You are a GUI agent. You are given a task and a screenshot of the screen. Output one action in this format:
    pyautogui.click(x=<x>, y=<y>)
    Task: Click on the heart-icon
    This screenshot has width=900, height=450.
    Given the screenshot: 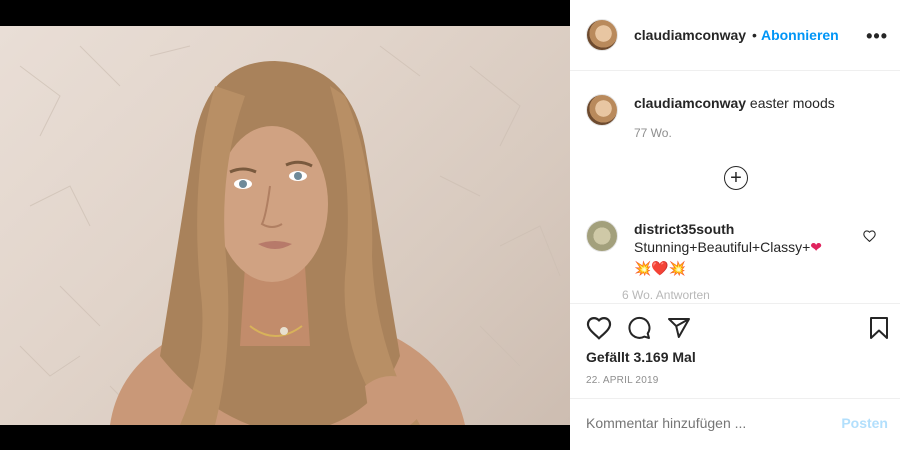 What is the action you would take?
    pyautogui.click(x=599, y=328)
    